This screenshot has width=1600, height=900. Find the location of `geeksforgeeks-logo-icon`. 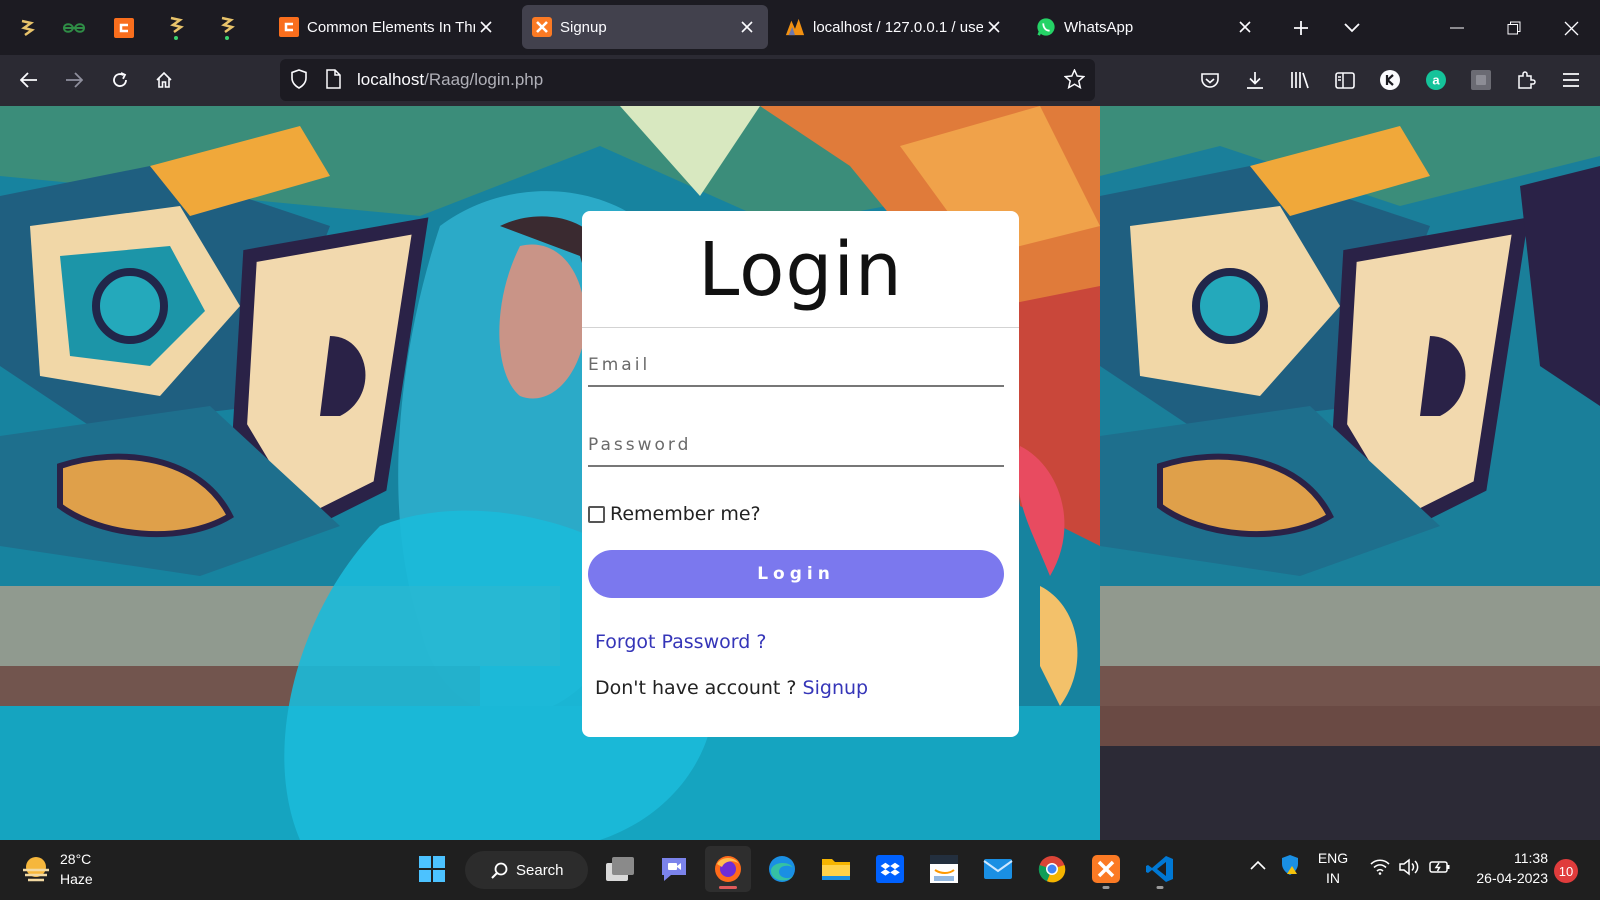

geeksforgeeks-logo-icon is located at coordinates (74, 28).